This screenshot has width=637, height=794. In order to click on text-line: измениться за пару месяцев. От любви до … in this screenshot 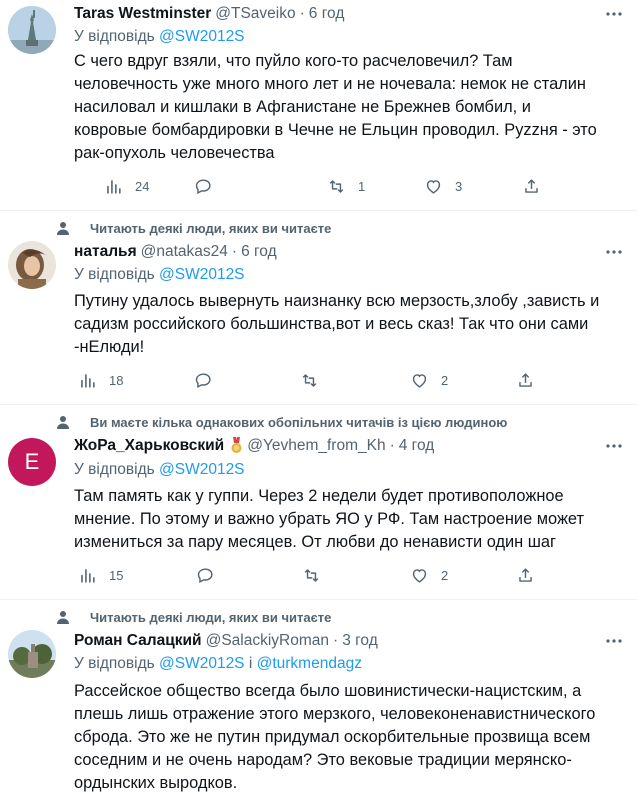, I will do `click(315, 542)`.